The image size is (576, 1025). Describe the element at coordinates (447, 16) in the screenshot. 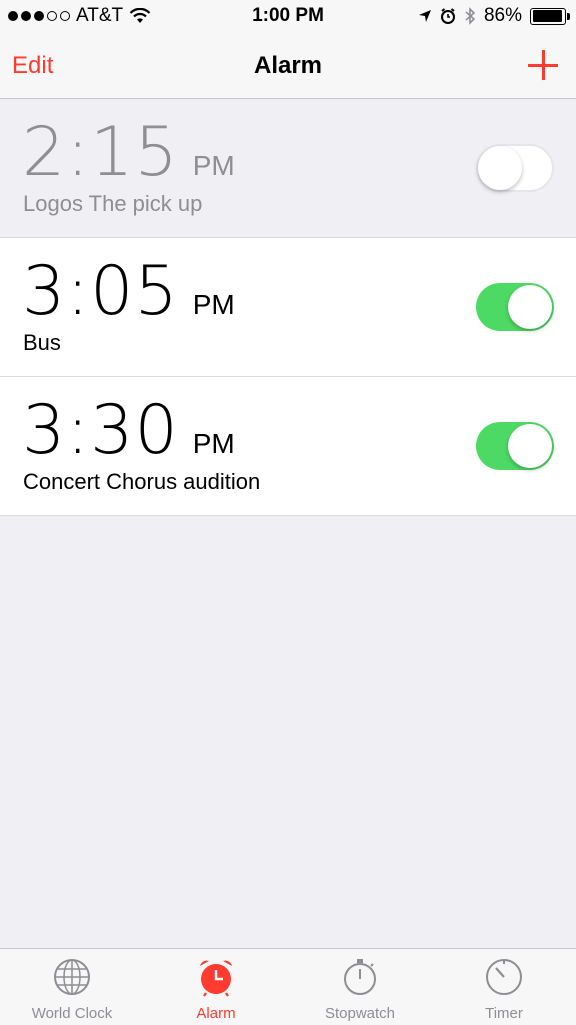

I see `alarm-status-icon` at that location.